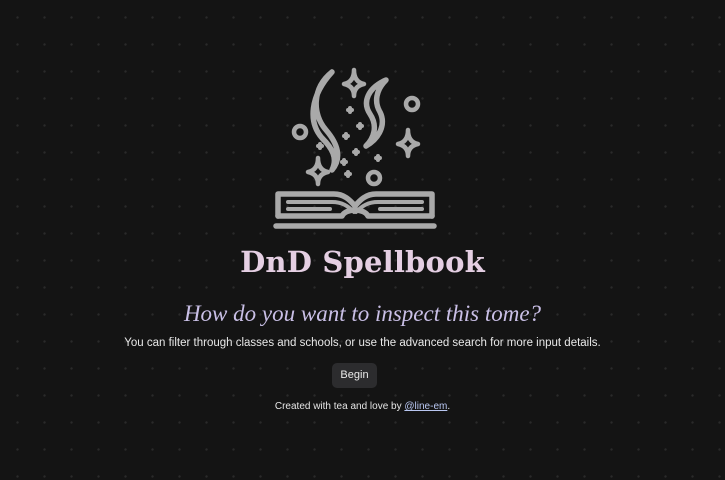 The width and height of the screenshot is (725, 480). Describe the element at coordinates (362, 313) in the screenshot. I see `page-subtitle: How do you want to inspect this tome?` at that location.